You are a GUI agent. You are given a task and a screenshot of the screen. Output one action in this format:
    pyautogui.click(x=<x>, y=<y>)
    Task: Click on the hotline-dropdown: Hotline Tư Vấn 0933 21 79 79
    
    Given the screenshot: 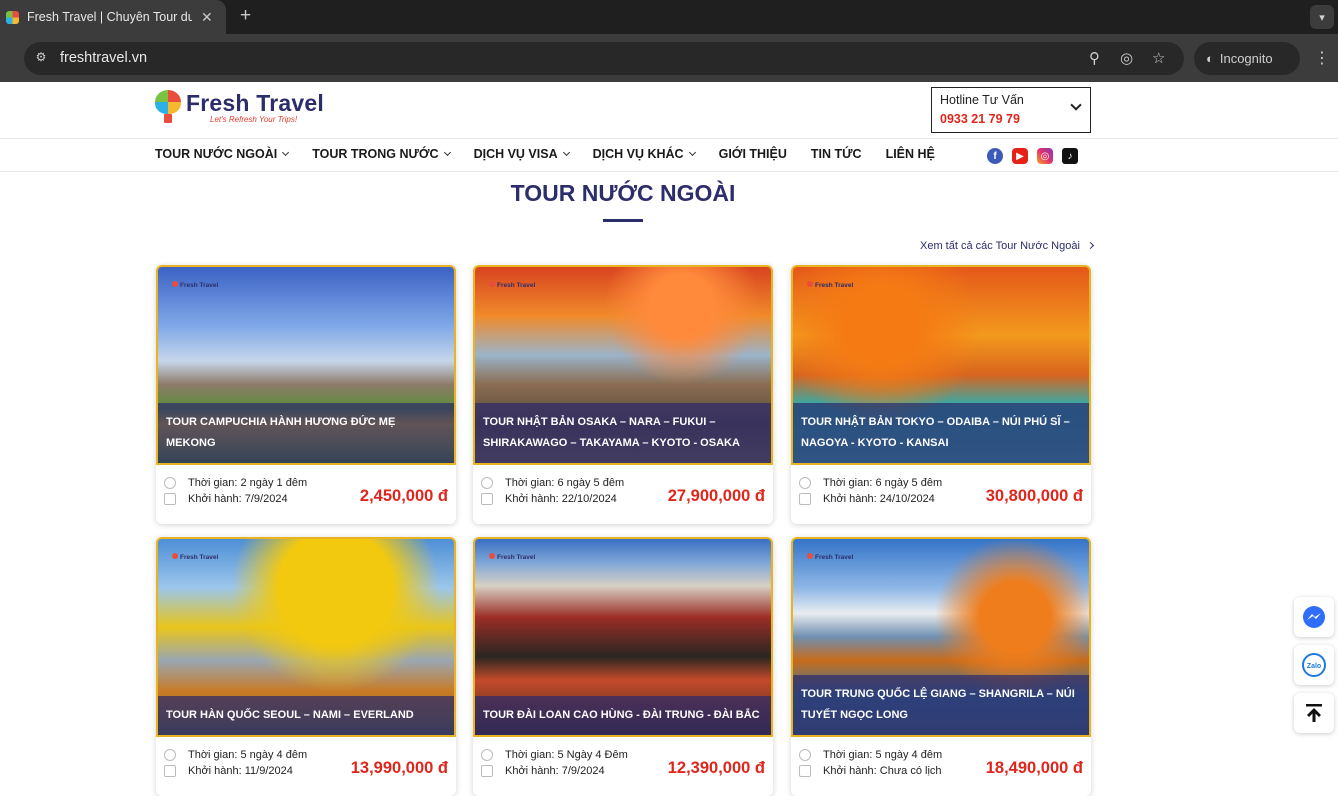 What is the action you would take?
    pyautogui.click(x=1011, y=110)
    